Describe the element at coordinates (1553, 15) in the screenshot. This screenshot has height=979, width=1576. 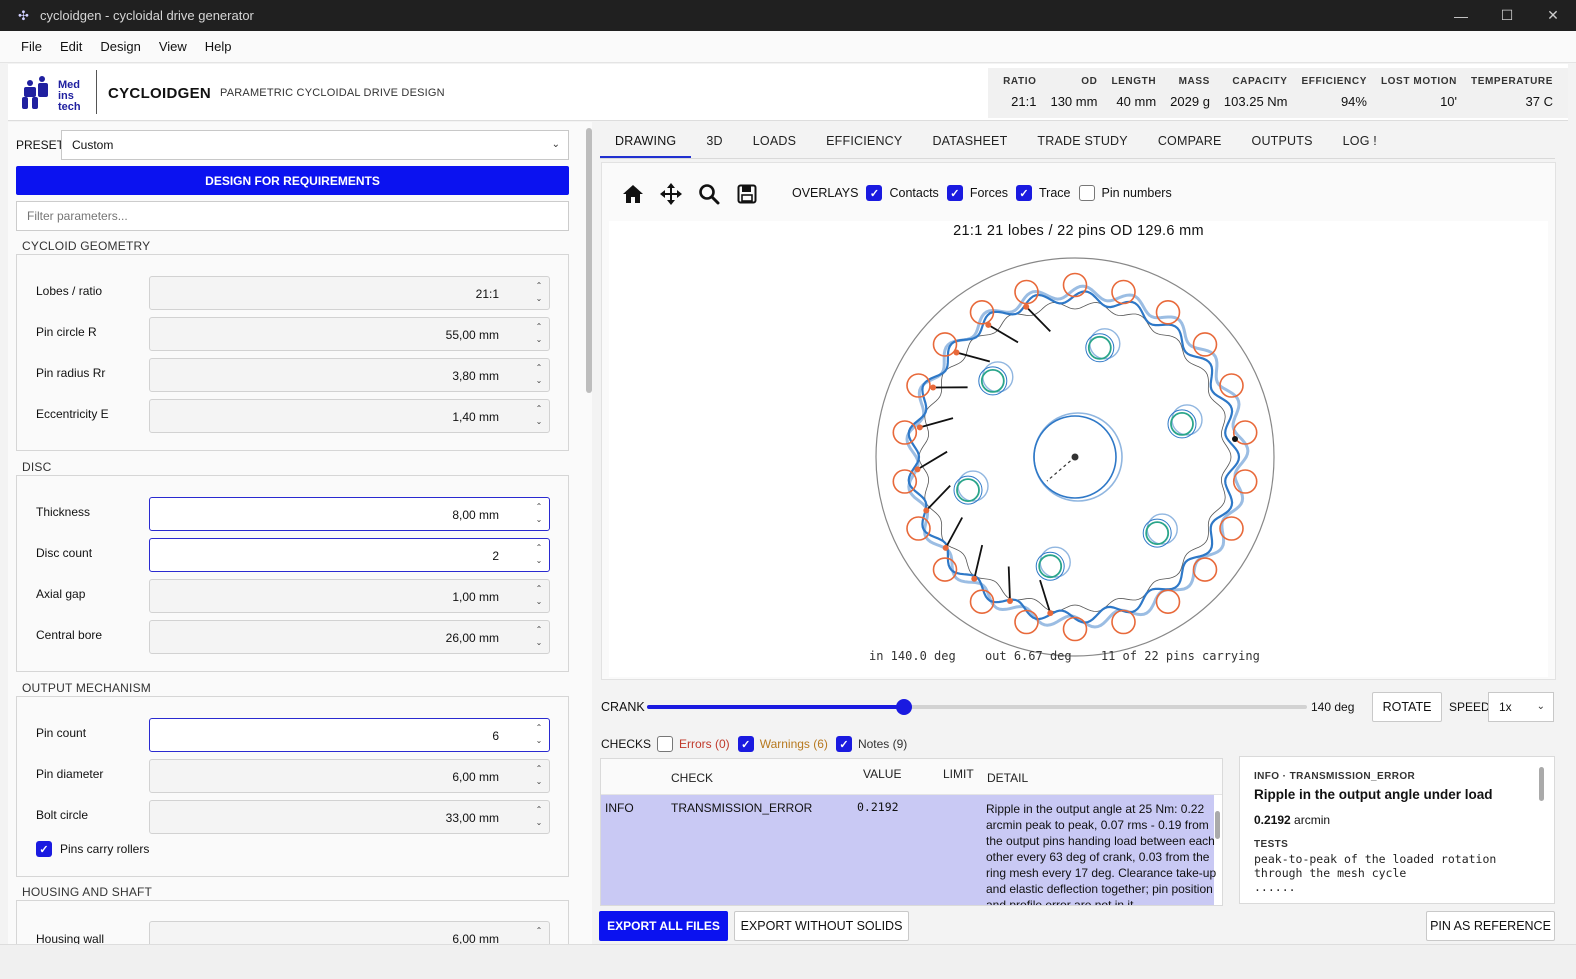
I see `close-button: ✕` at that location.